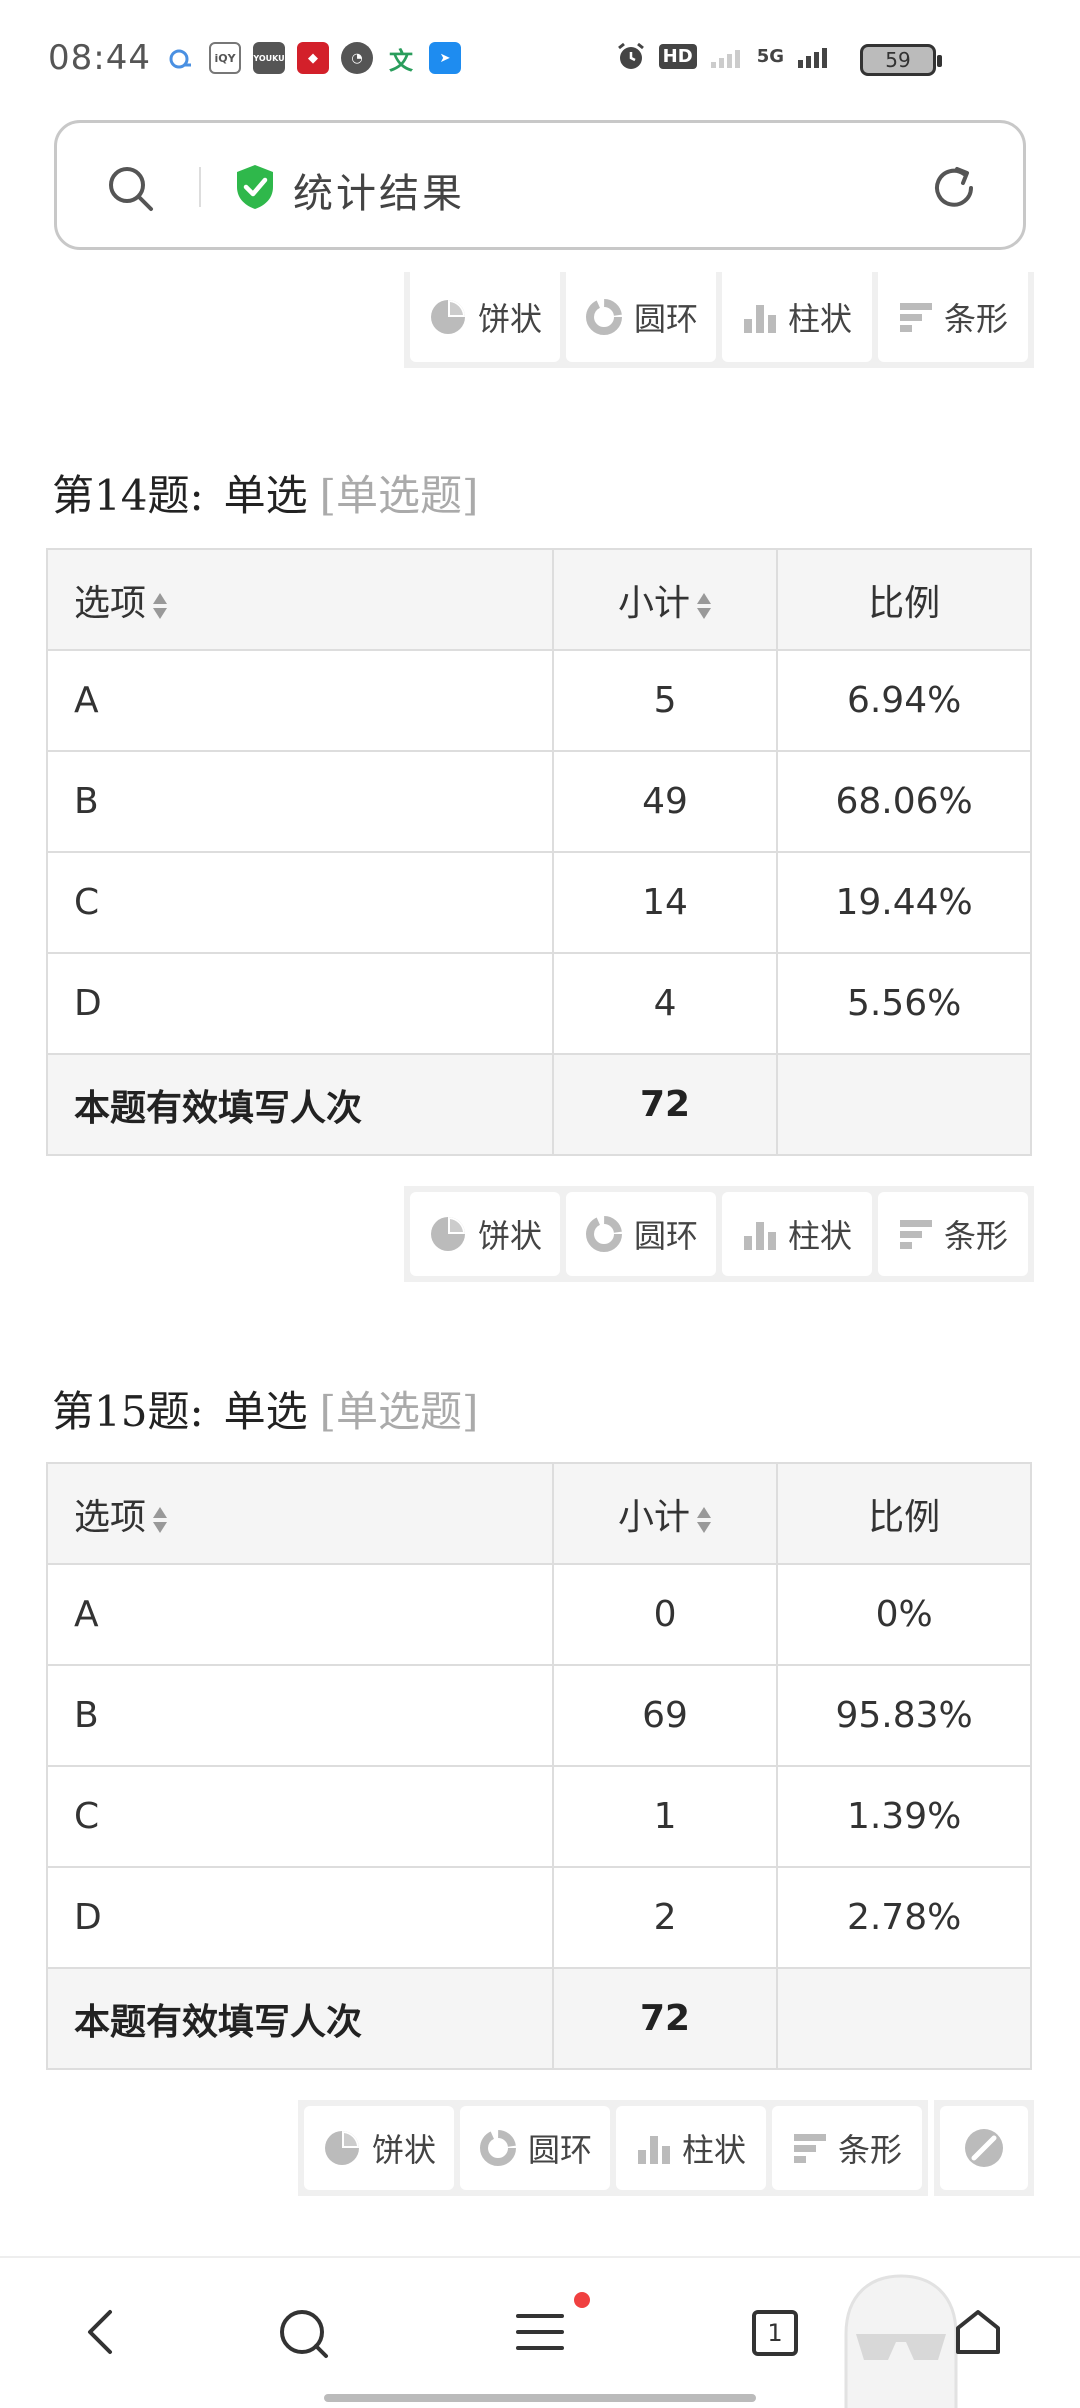 The width and height of the screenshot is (1080, 2408). Describe the element at coordinates (775, 2333) in the screenshot. I see `tabs-button: 1` at that location.